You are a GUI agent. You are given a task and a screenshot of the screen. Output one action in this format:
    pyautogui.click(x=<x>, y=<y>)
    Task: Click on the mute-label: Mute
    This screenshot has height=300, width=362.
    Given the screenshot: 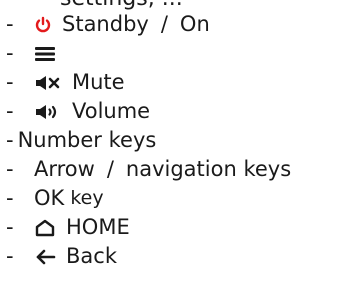 What is the action you would take?
    pyautogui.click(x=98, y=82)
    